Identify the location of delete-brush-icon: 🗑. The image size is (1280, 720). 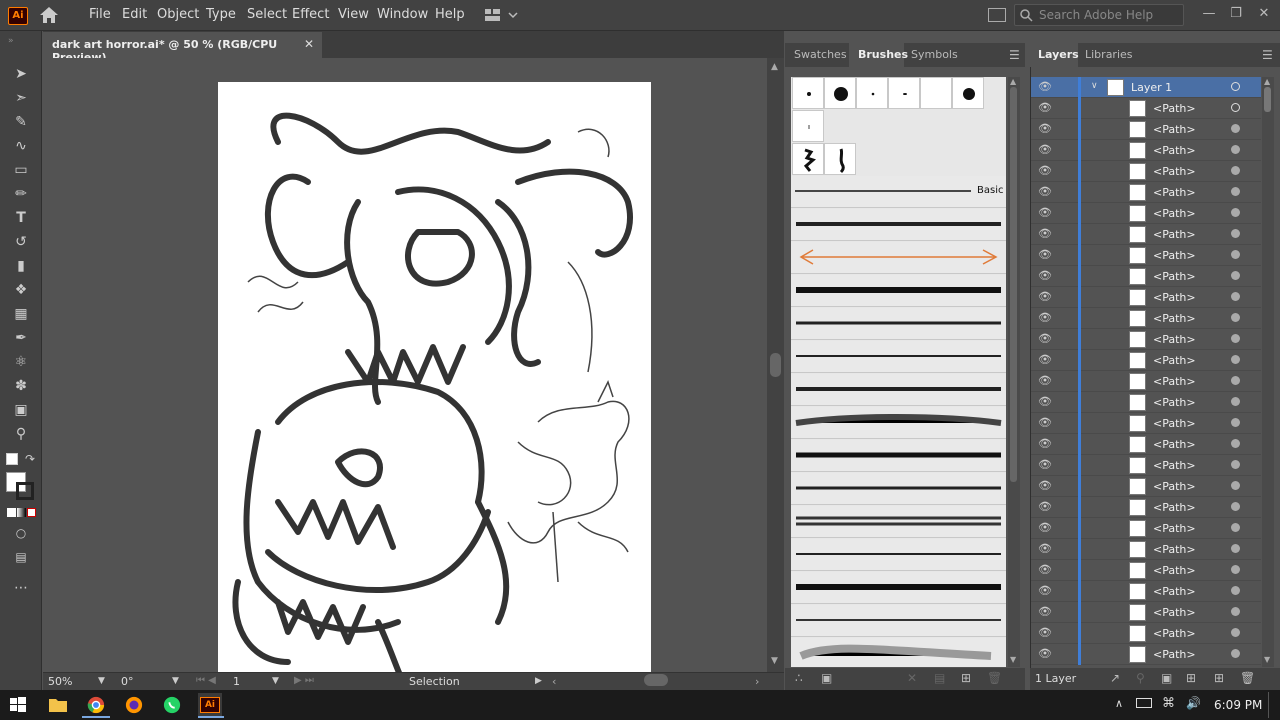
(994, 678).